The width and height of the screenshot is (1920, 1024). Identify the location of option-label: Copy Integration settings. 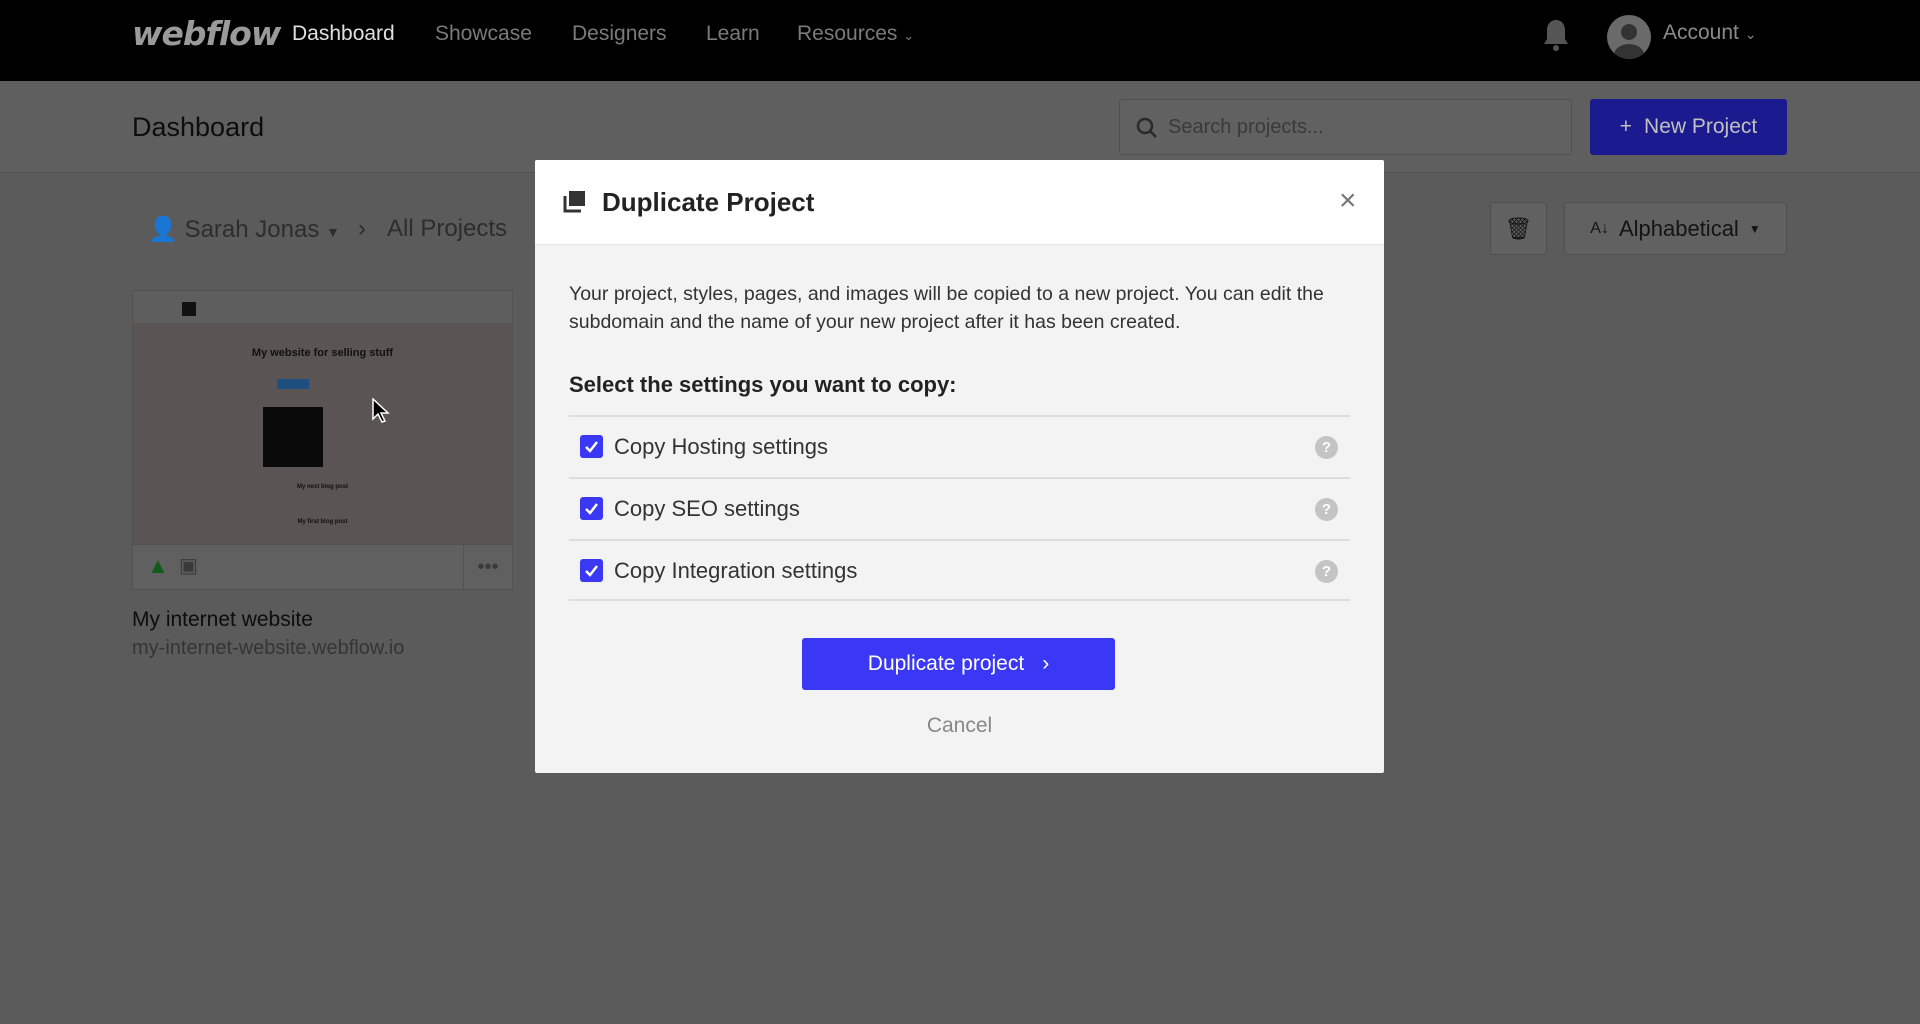
(736, 570).